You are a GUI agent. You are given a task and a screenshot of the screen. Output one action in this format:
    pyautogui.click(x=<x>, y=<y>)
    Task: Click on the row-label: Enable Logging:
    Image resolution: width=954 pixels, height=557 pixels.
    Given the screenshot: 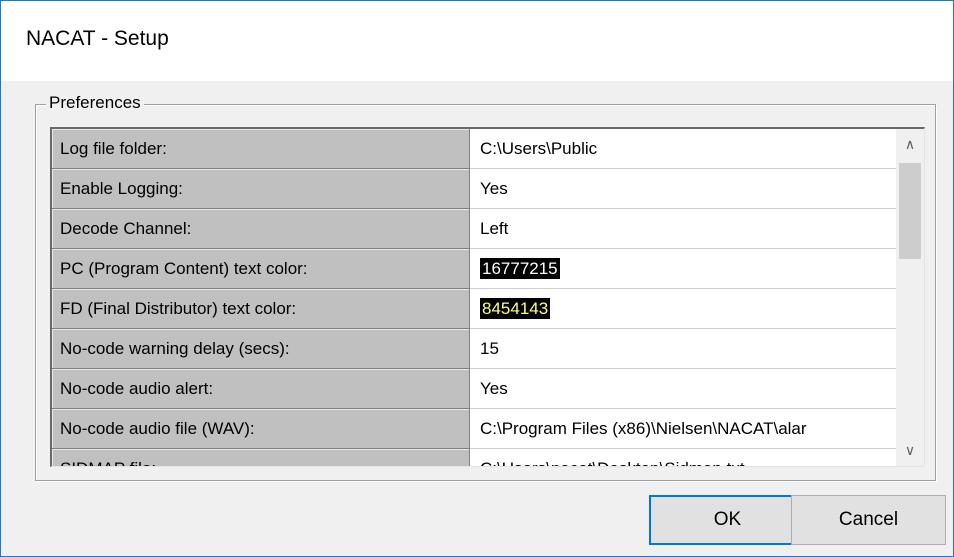 What is the action you would take?
    pyautogui.click(x=261, y=189)
    